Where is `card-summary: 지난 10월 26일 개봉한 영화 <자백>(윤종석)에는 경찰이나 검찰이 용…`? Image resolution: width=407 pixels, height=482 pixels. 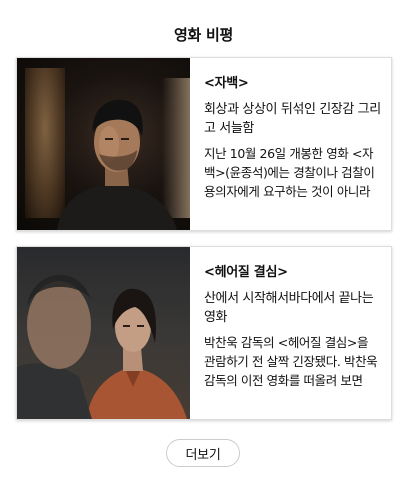 card-summary: 지난 10월 26일 개봉한 영화 <자백>(윤종석)에는 경찰이나 검찰이 용… is located at coordinates (289, 172).